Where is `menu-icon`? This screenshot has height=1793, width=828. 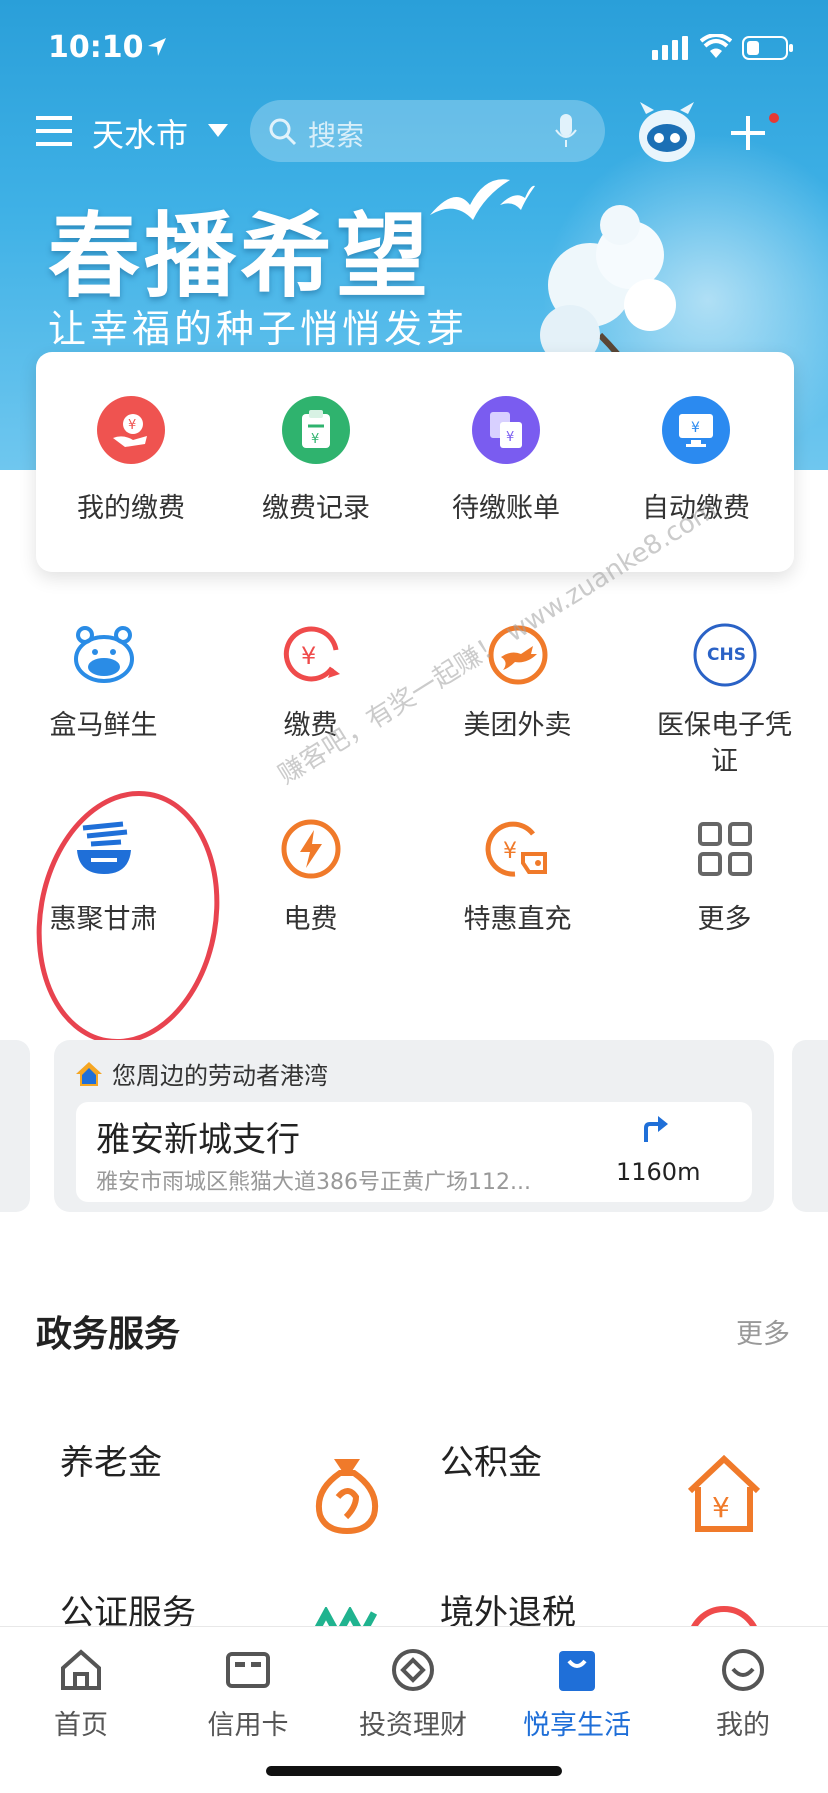 menu-icon is located at coordinates (54, 131).